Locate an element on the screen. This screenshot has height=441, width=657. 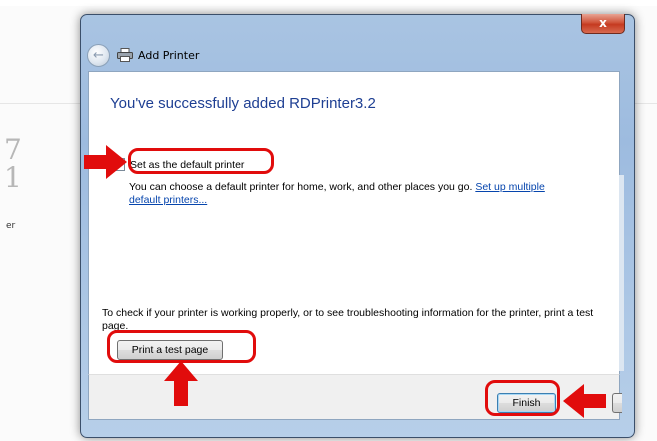
annotation-arrow-up-icon is located at coordinates (181, 383).